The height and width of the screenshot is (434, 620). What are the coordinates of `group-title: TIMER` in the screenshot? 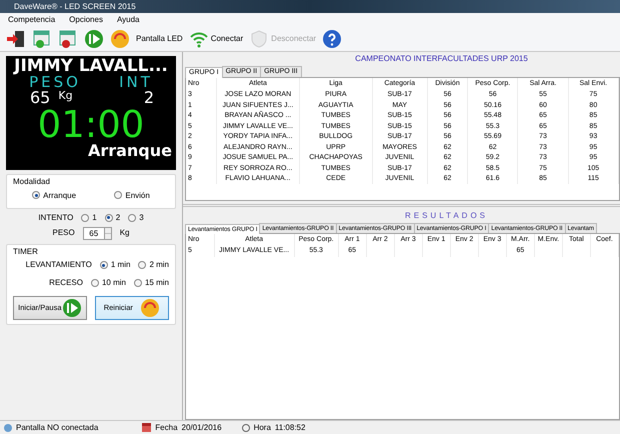 It's located at (26, 251).